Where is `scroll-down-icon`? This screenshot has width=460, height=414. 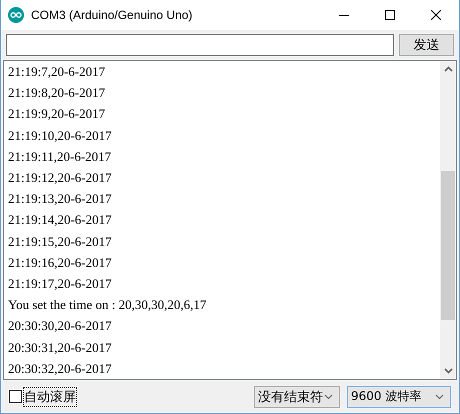 scroll-down-icon is located at coordinates (448, 371).